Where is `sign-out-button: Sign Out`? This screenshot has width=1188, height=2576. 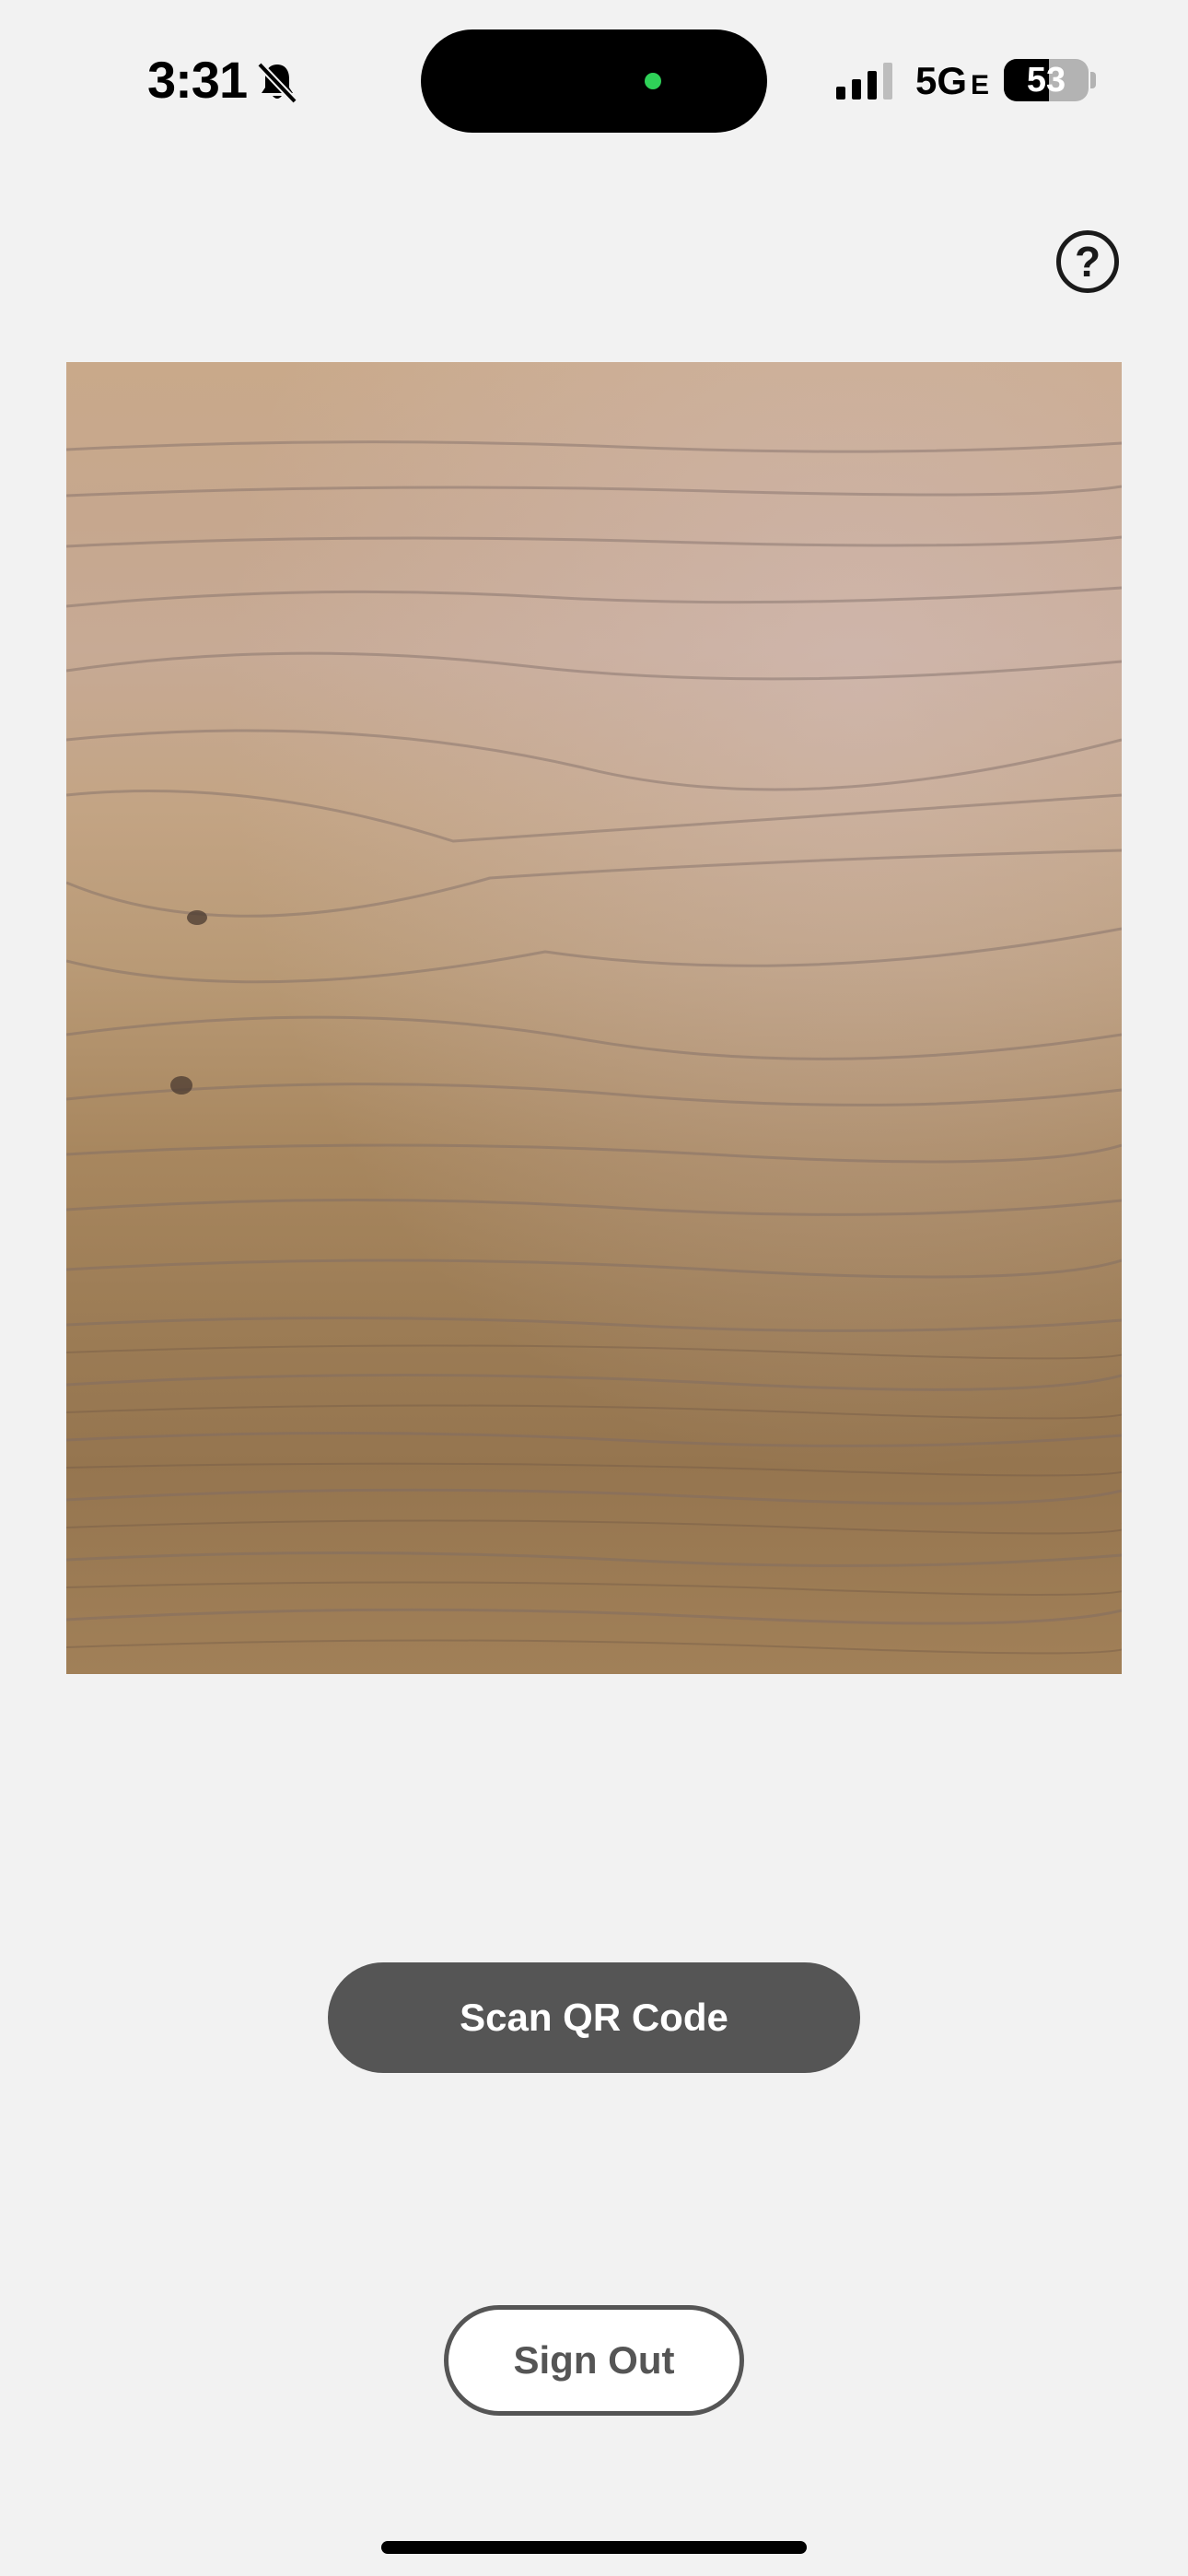 sign-out-button: Sign Out is located at coordinates (594, 2360).